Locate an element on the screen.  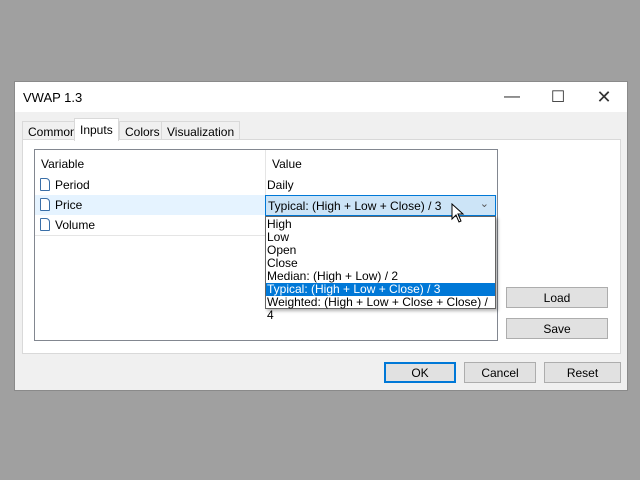
tab-colors: Colors is located at coordinates (142, 130).